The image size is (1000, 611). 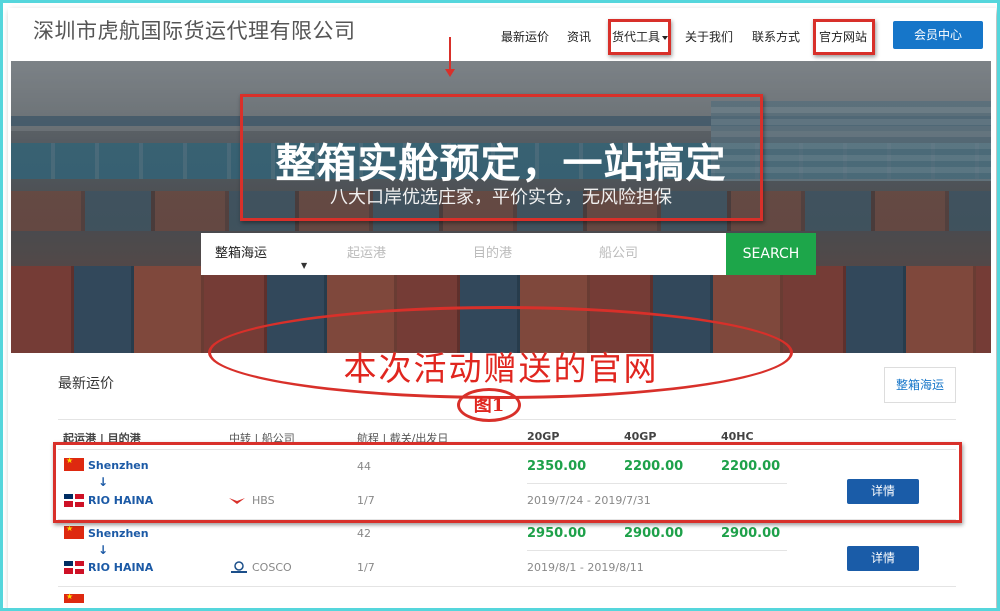 I want to click on cosco-logo-icon, so click(x=239, y=567).